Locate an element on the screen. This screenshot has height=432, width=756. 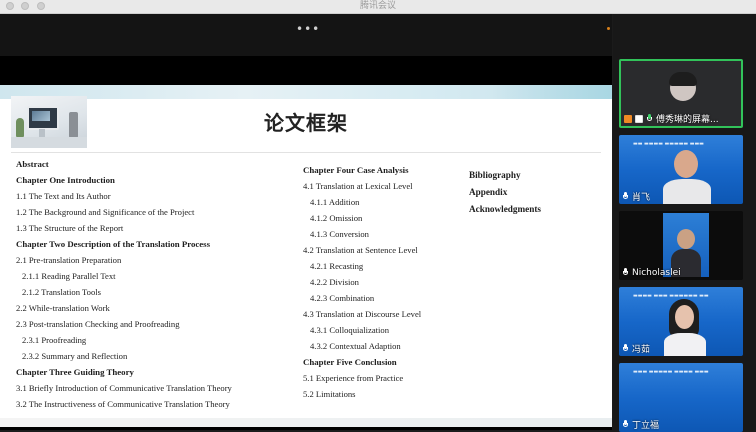
toc-entry: 4.3.2 Contextual Adaption is located at coordinates (355, 346).